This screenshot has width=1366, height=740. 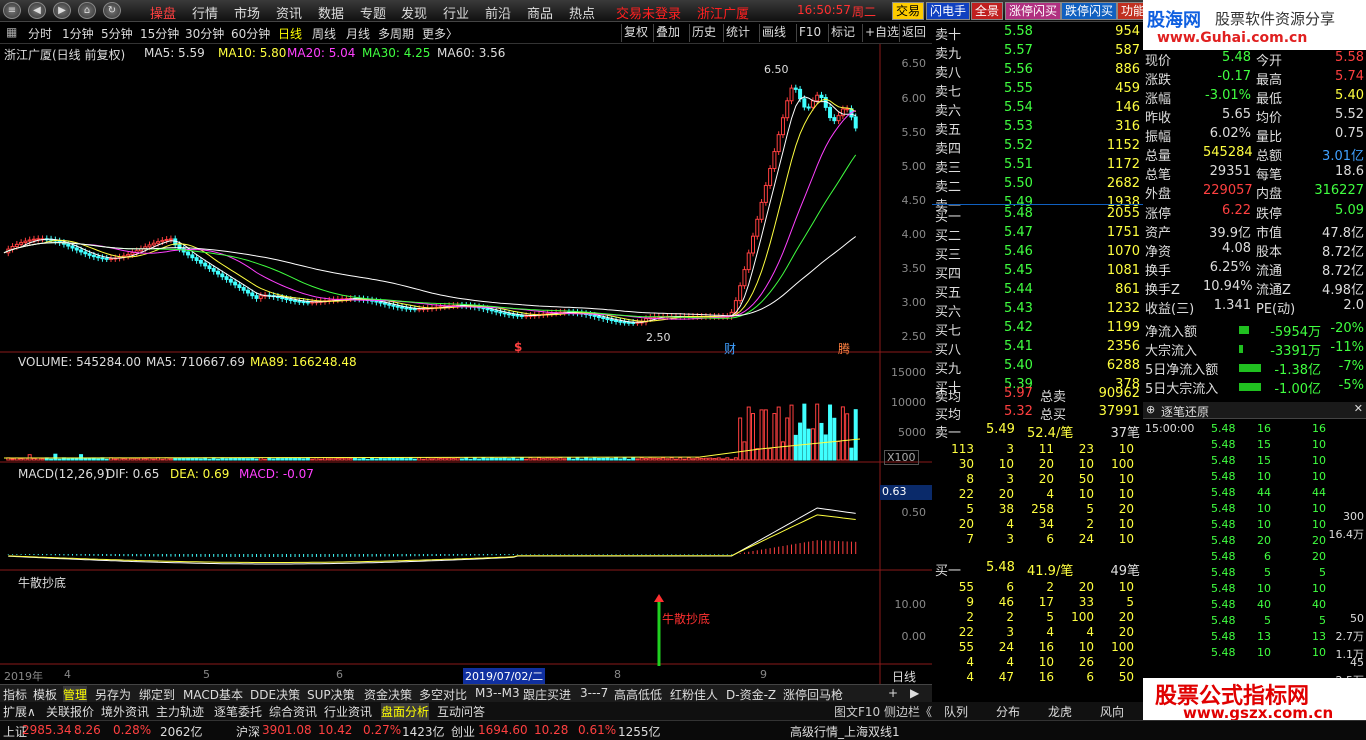 What do you see at coordinates (163, 12) in the screenshot?
I see `menu-item: 操盘` at bounding box center [163, 12].